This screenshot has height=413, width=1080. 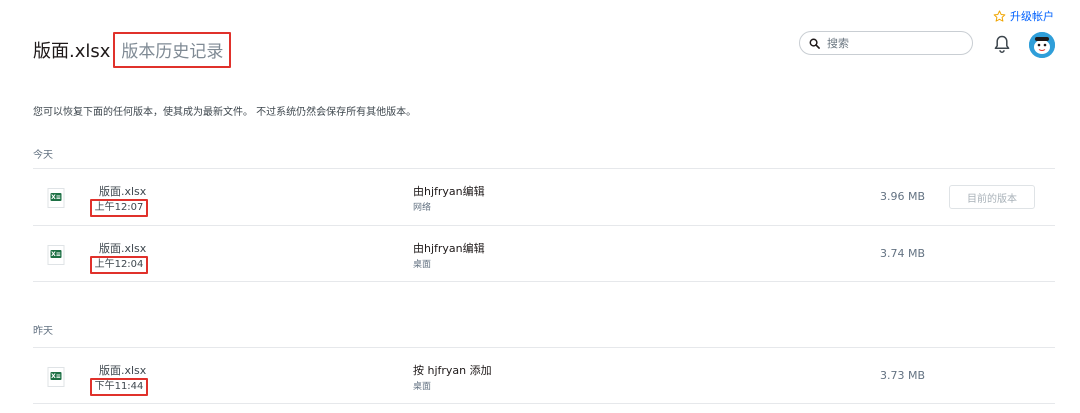 What do you see at coordinates (1032, 16) in the screenshot?
I see `upgrade-account-label: 升级帐户` at bounding box center [1032, 16].